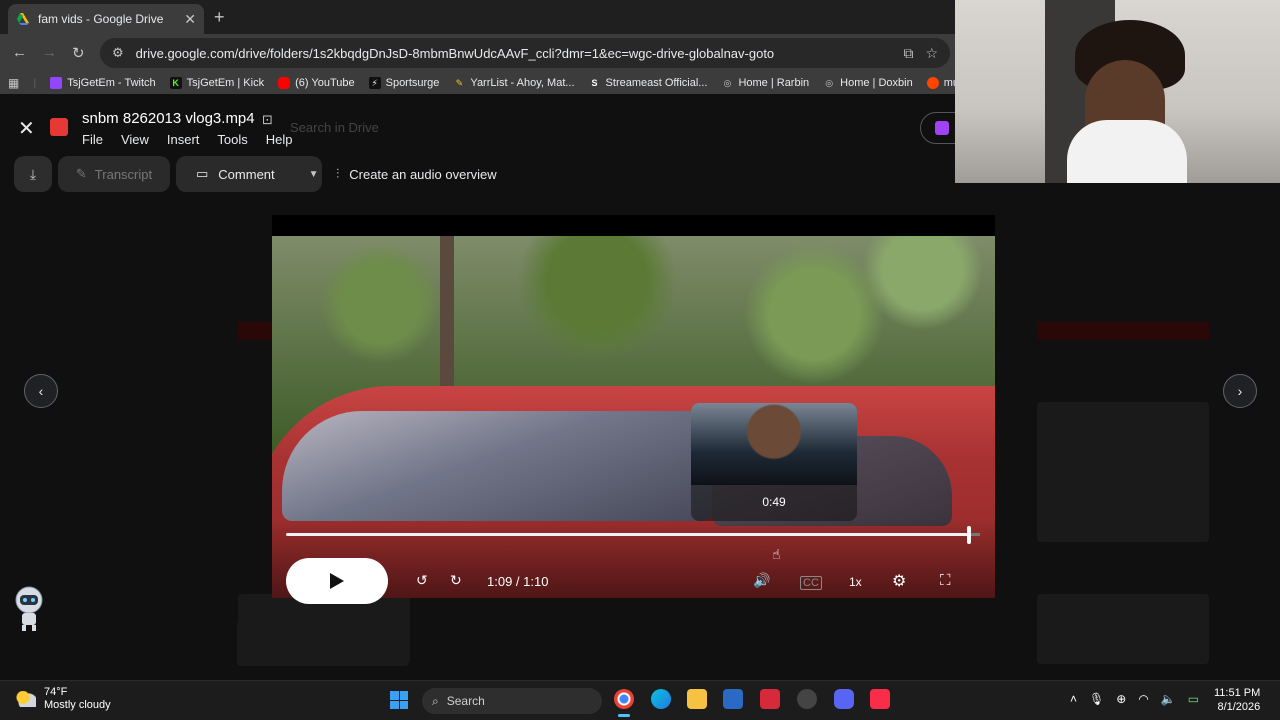 This screenshot has width=1280, height=720. What do you see at coordinates (633, 225) in the screenshot?
I see `video-letterbox` at bounding box center [633, 225].